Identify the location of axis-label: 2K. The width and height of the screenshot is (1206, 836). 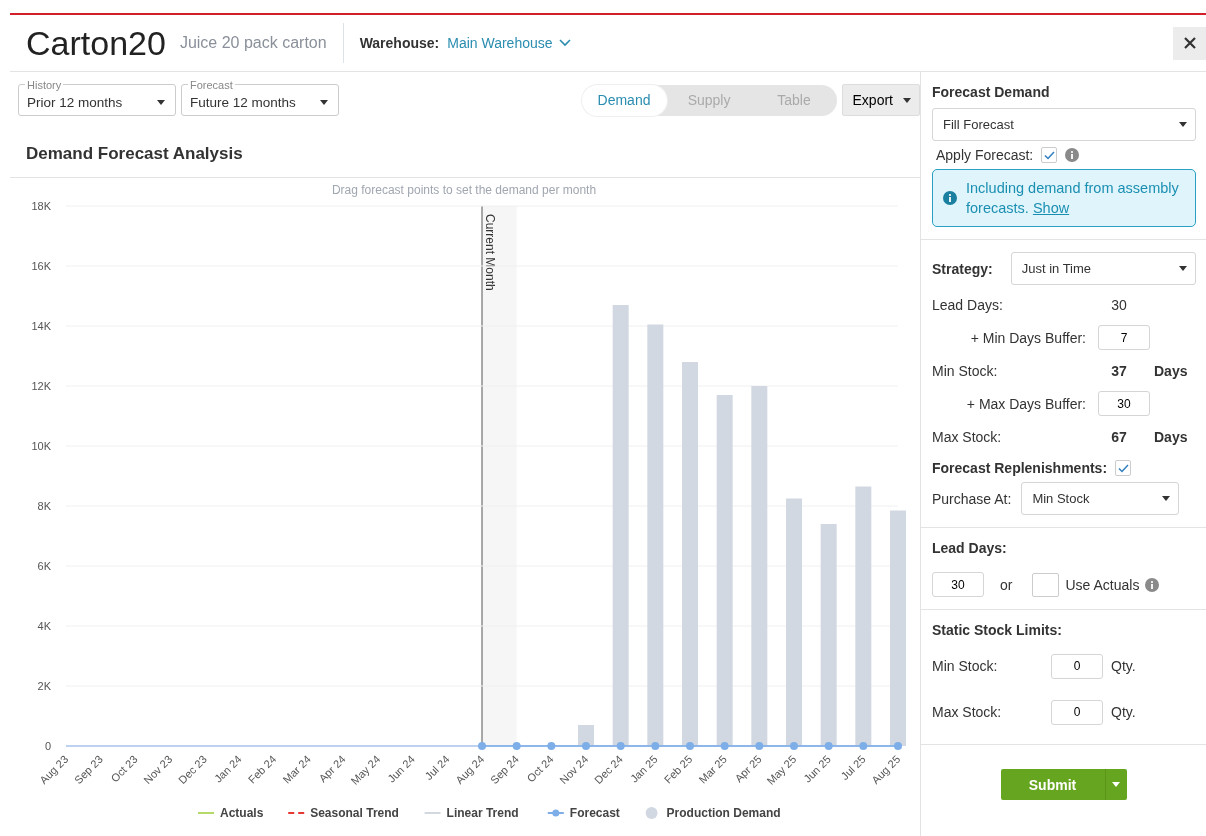
(44, 686).